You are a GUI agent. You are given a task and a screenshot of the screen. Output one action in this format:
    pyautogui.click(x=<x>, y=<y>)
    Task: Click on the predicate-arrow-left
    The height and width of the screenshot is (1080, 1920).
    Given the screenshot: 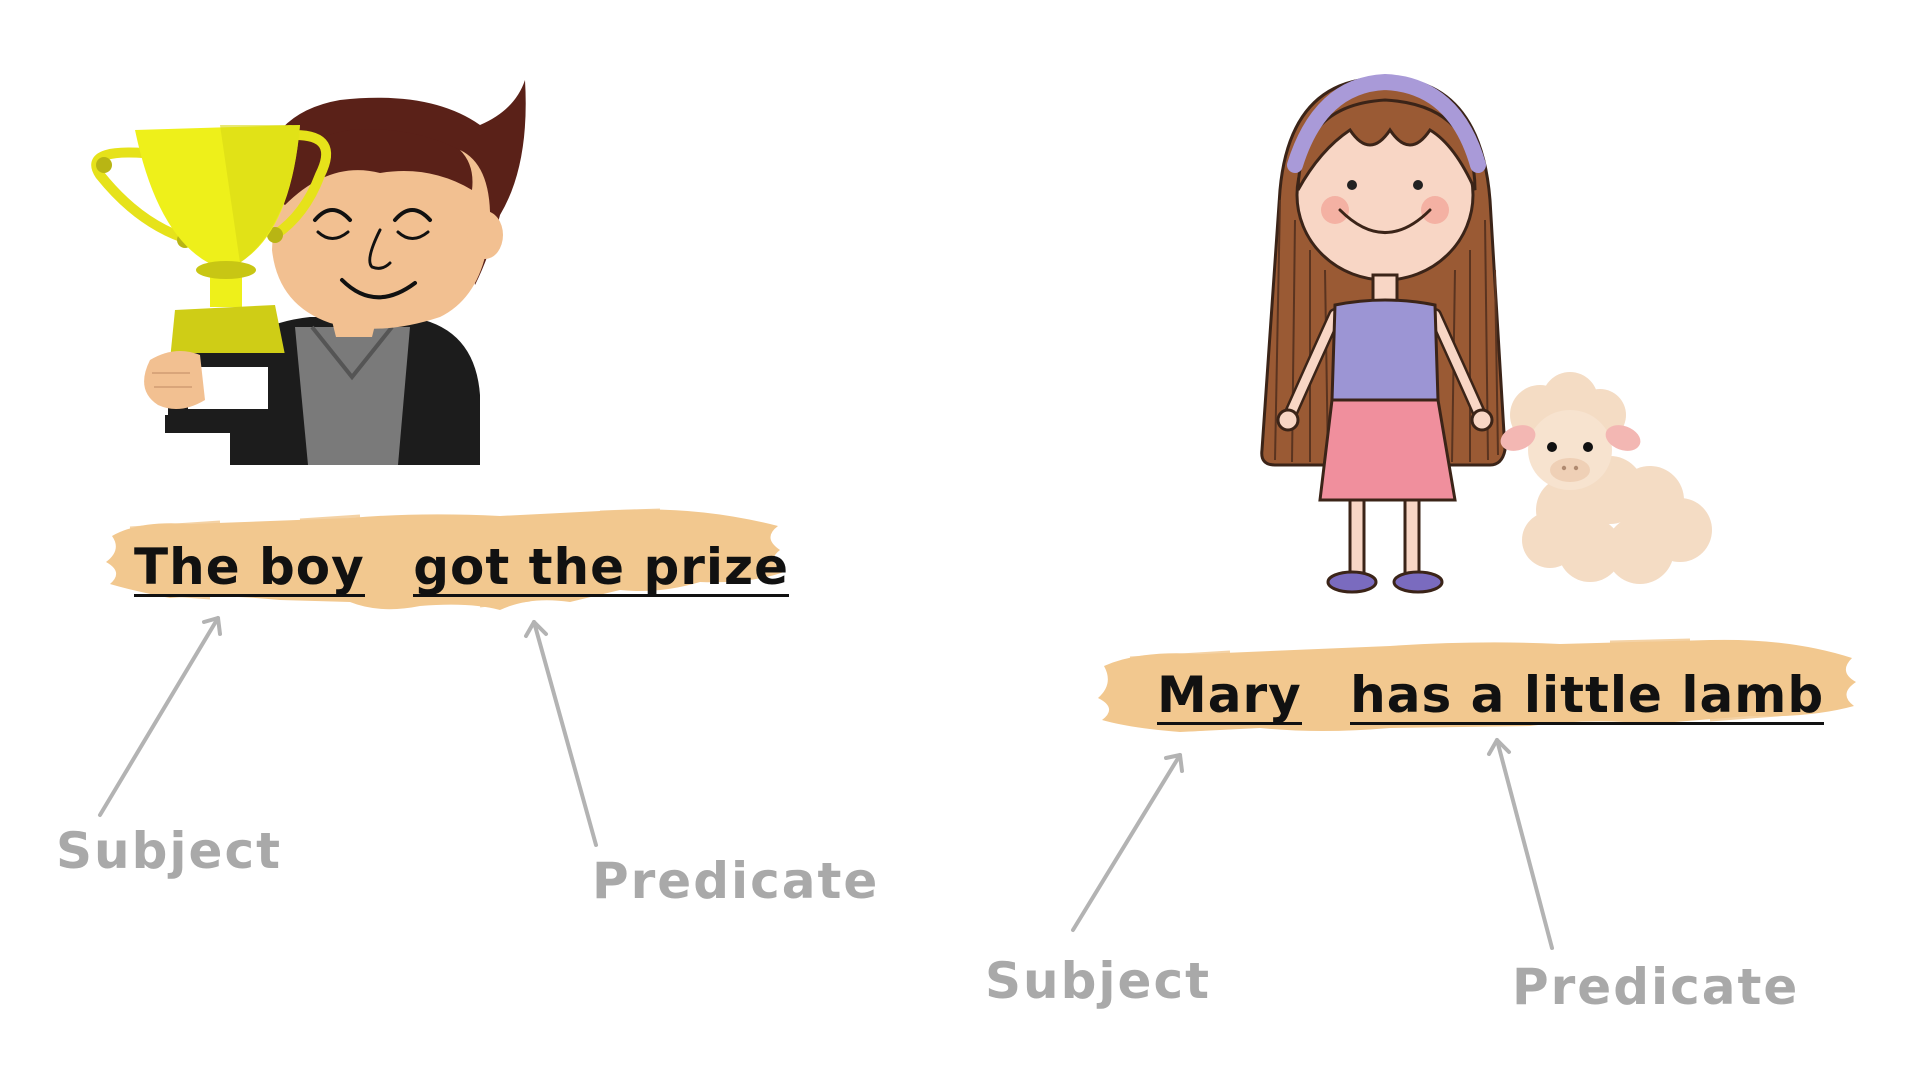 What is the action you would take?
    pyautogui.click(x=561, y=733)
    